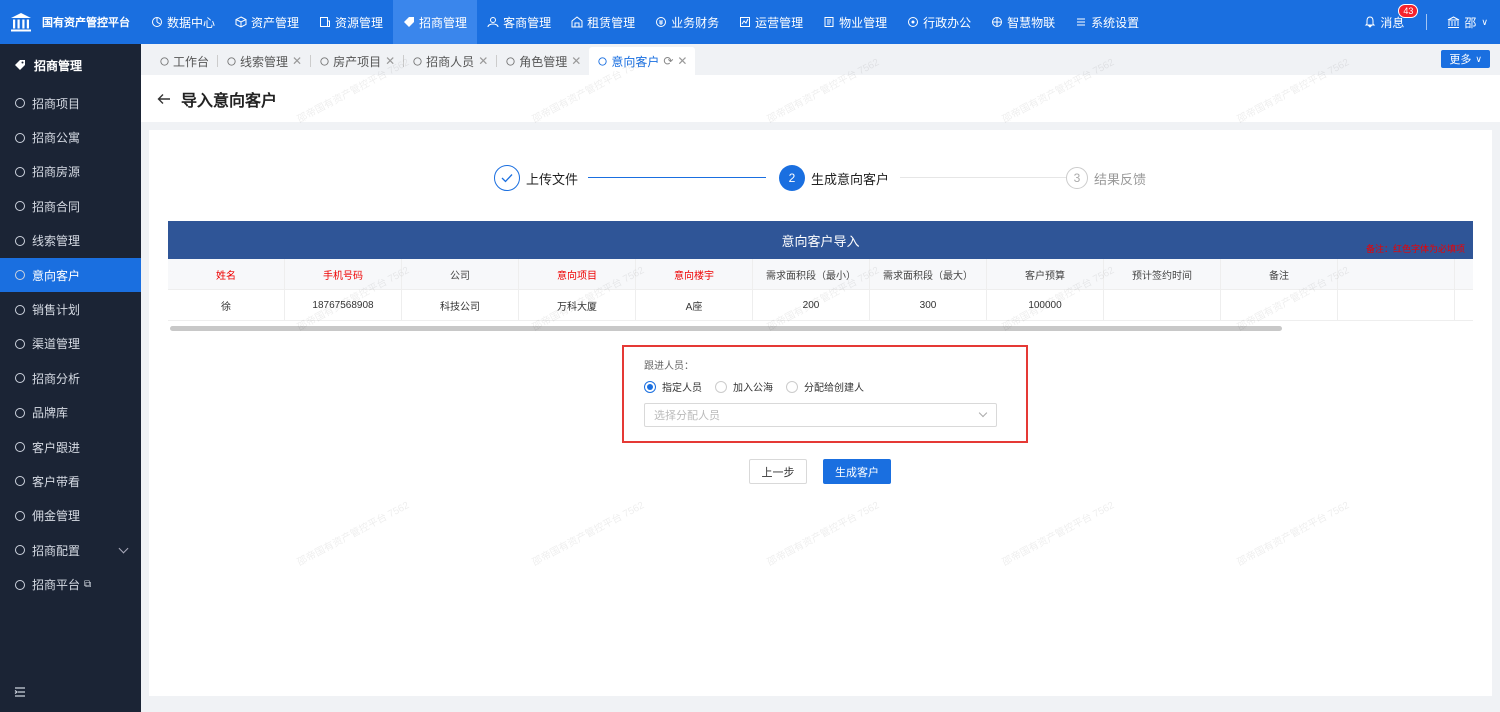 This screenshot has height=712, width=1500. What do you see at coordinates (70, 241) in the screenshot?
I see `sidebar-item-4: 线索管理` at bounding box center [70, 241].